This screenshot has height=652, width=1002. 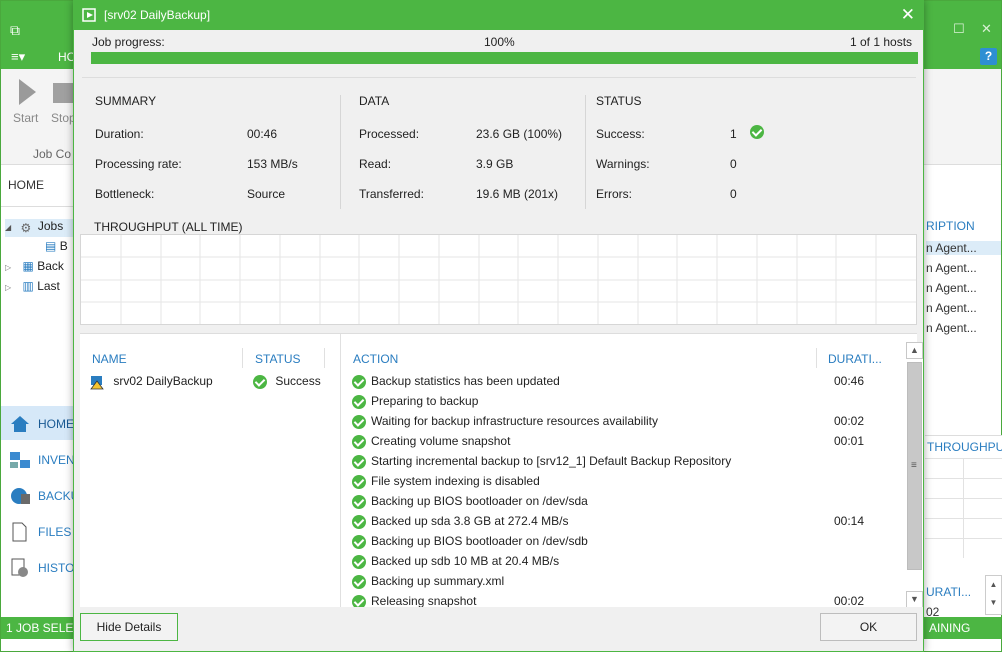 I want to click on help-icon: ?, so click(x=988, y=56).